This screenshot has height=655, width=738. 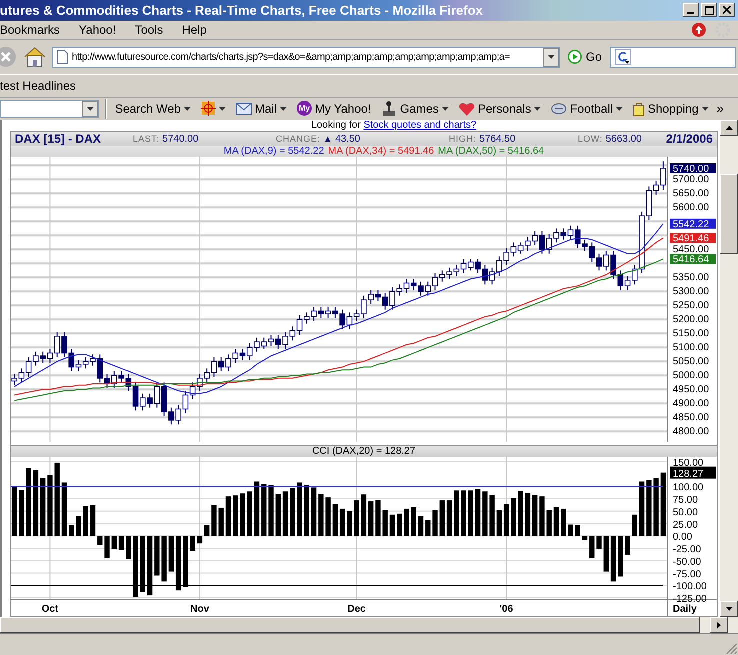 I want to click on stat-value: 43.50, so click(x=347, y=139).